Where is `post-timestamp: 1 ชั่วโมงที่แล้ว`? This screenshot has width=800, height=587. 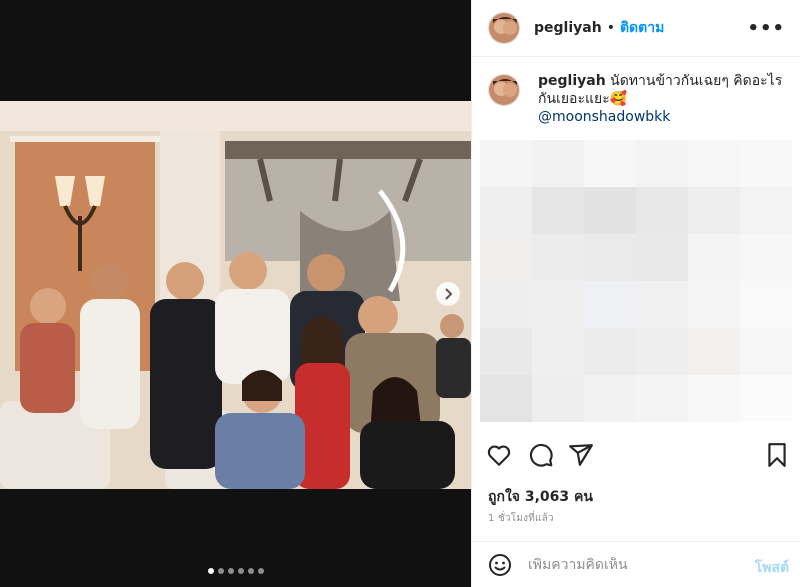
post-timestamp: 1 ชั่วโมงที่แล้ว is located at coordinates (521, 518).